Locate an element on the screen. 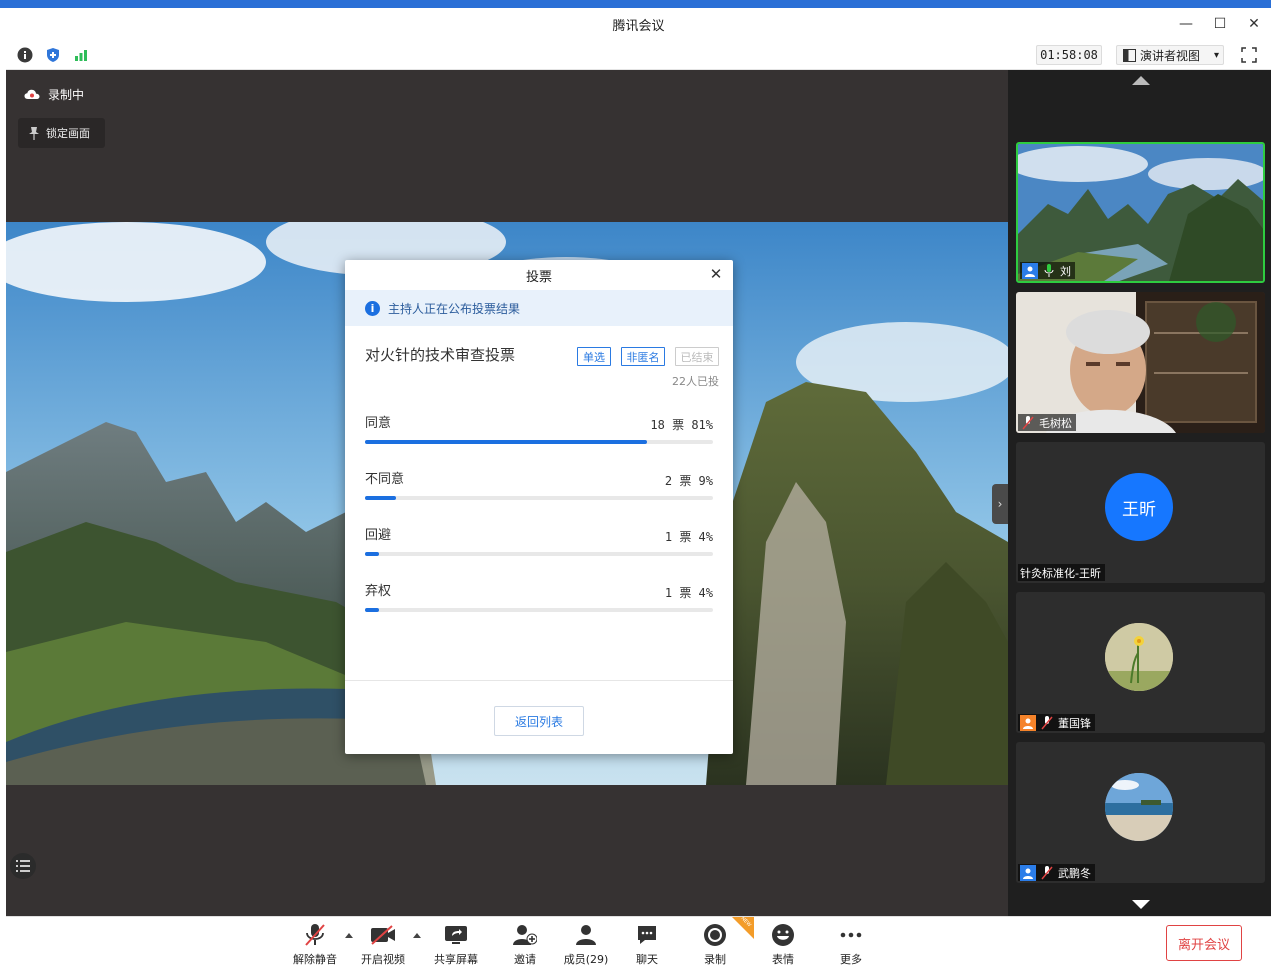 This screenshot has height=972, width=1271. participant-name: 针灸标准化-王昕 is located at coordinates (1060, 573).